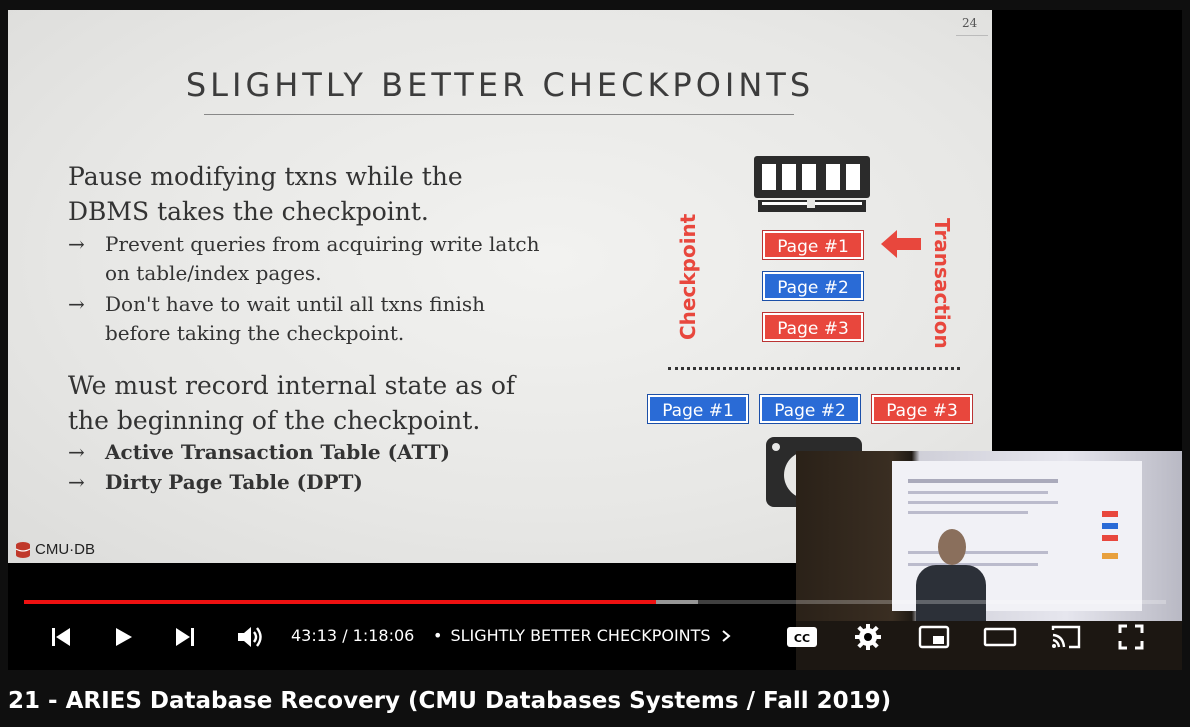 The height and width of the screenshot is (727, 1190). What do you see at coordinates (813, 245) in the screenshot?
I see `memory-page-1: Page #1` at bounding box center [813, 245].